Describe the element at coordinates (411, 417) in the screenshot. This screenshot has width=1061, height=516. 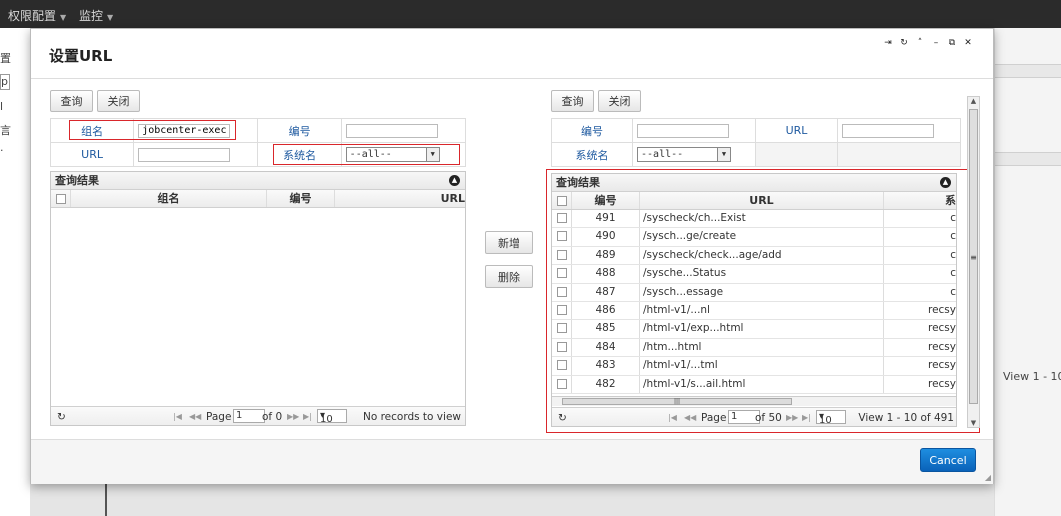
I see `records-status: No records to view` at that location.